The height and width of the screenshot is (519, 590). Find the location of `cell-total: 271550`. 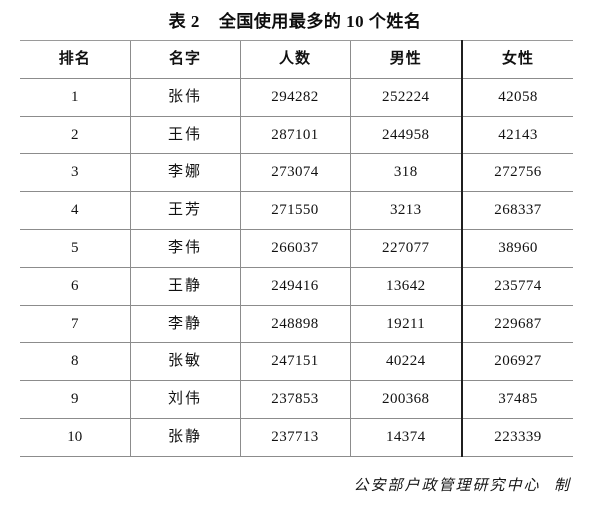

cell-total: 271550 is located at coordinates (294, 210).